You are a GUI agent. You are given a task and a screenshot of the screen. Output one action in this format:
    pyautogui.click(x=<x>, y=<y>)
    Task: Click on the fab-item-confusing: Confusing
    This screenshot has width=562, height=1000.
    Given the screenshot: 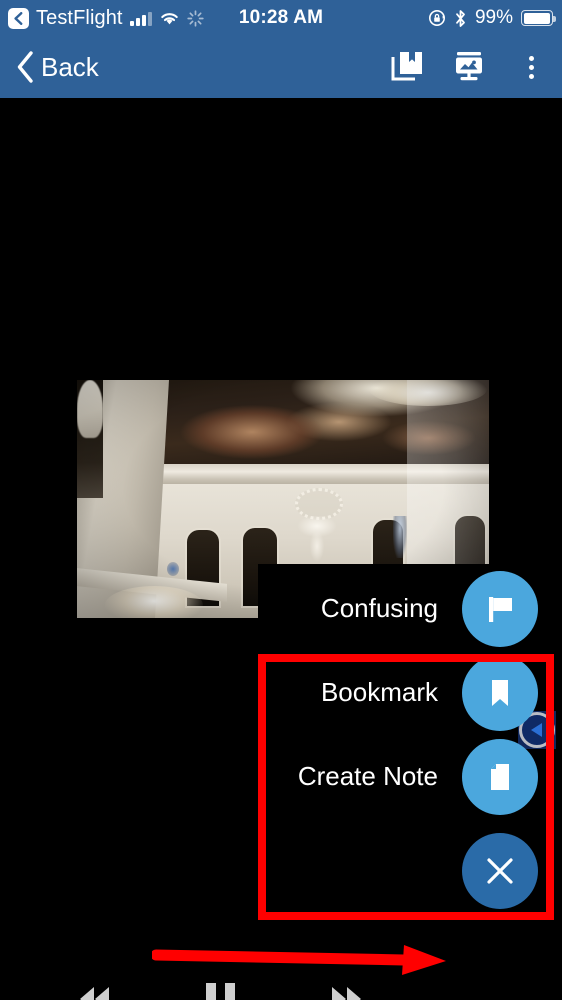 What is the action you would take?
    pyautogui.click(x=424, y=609)
    